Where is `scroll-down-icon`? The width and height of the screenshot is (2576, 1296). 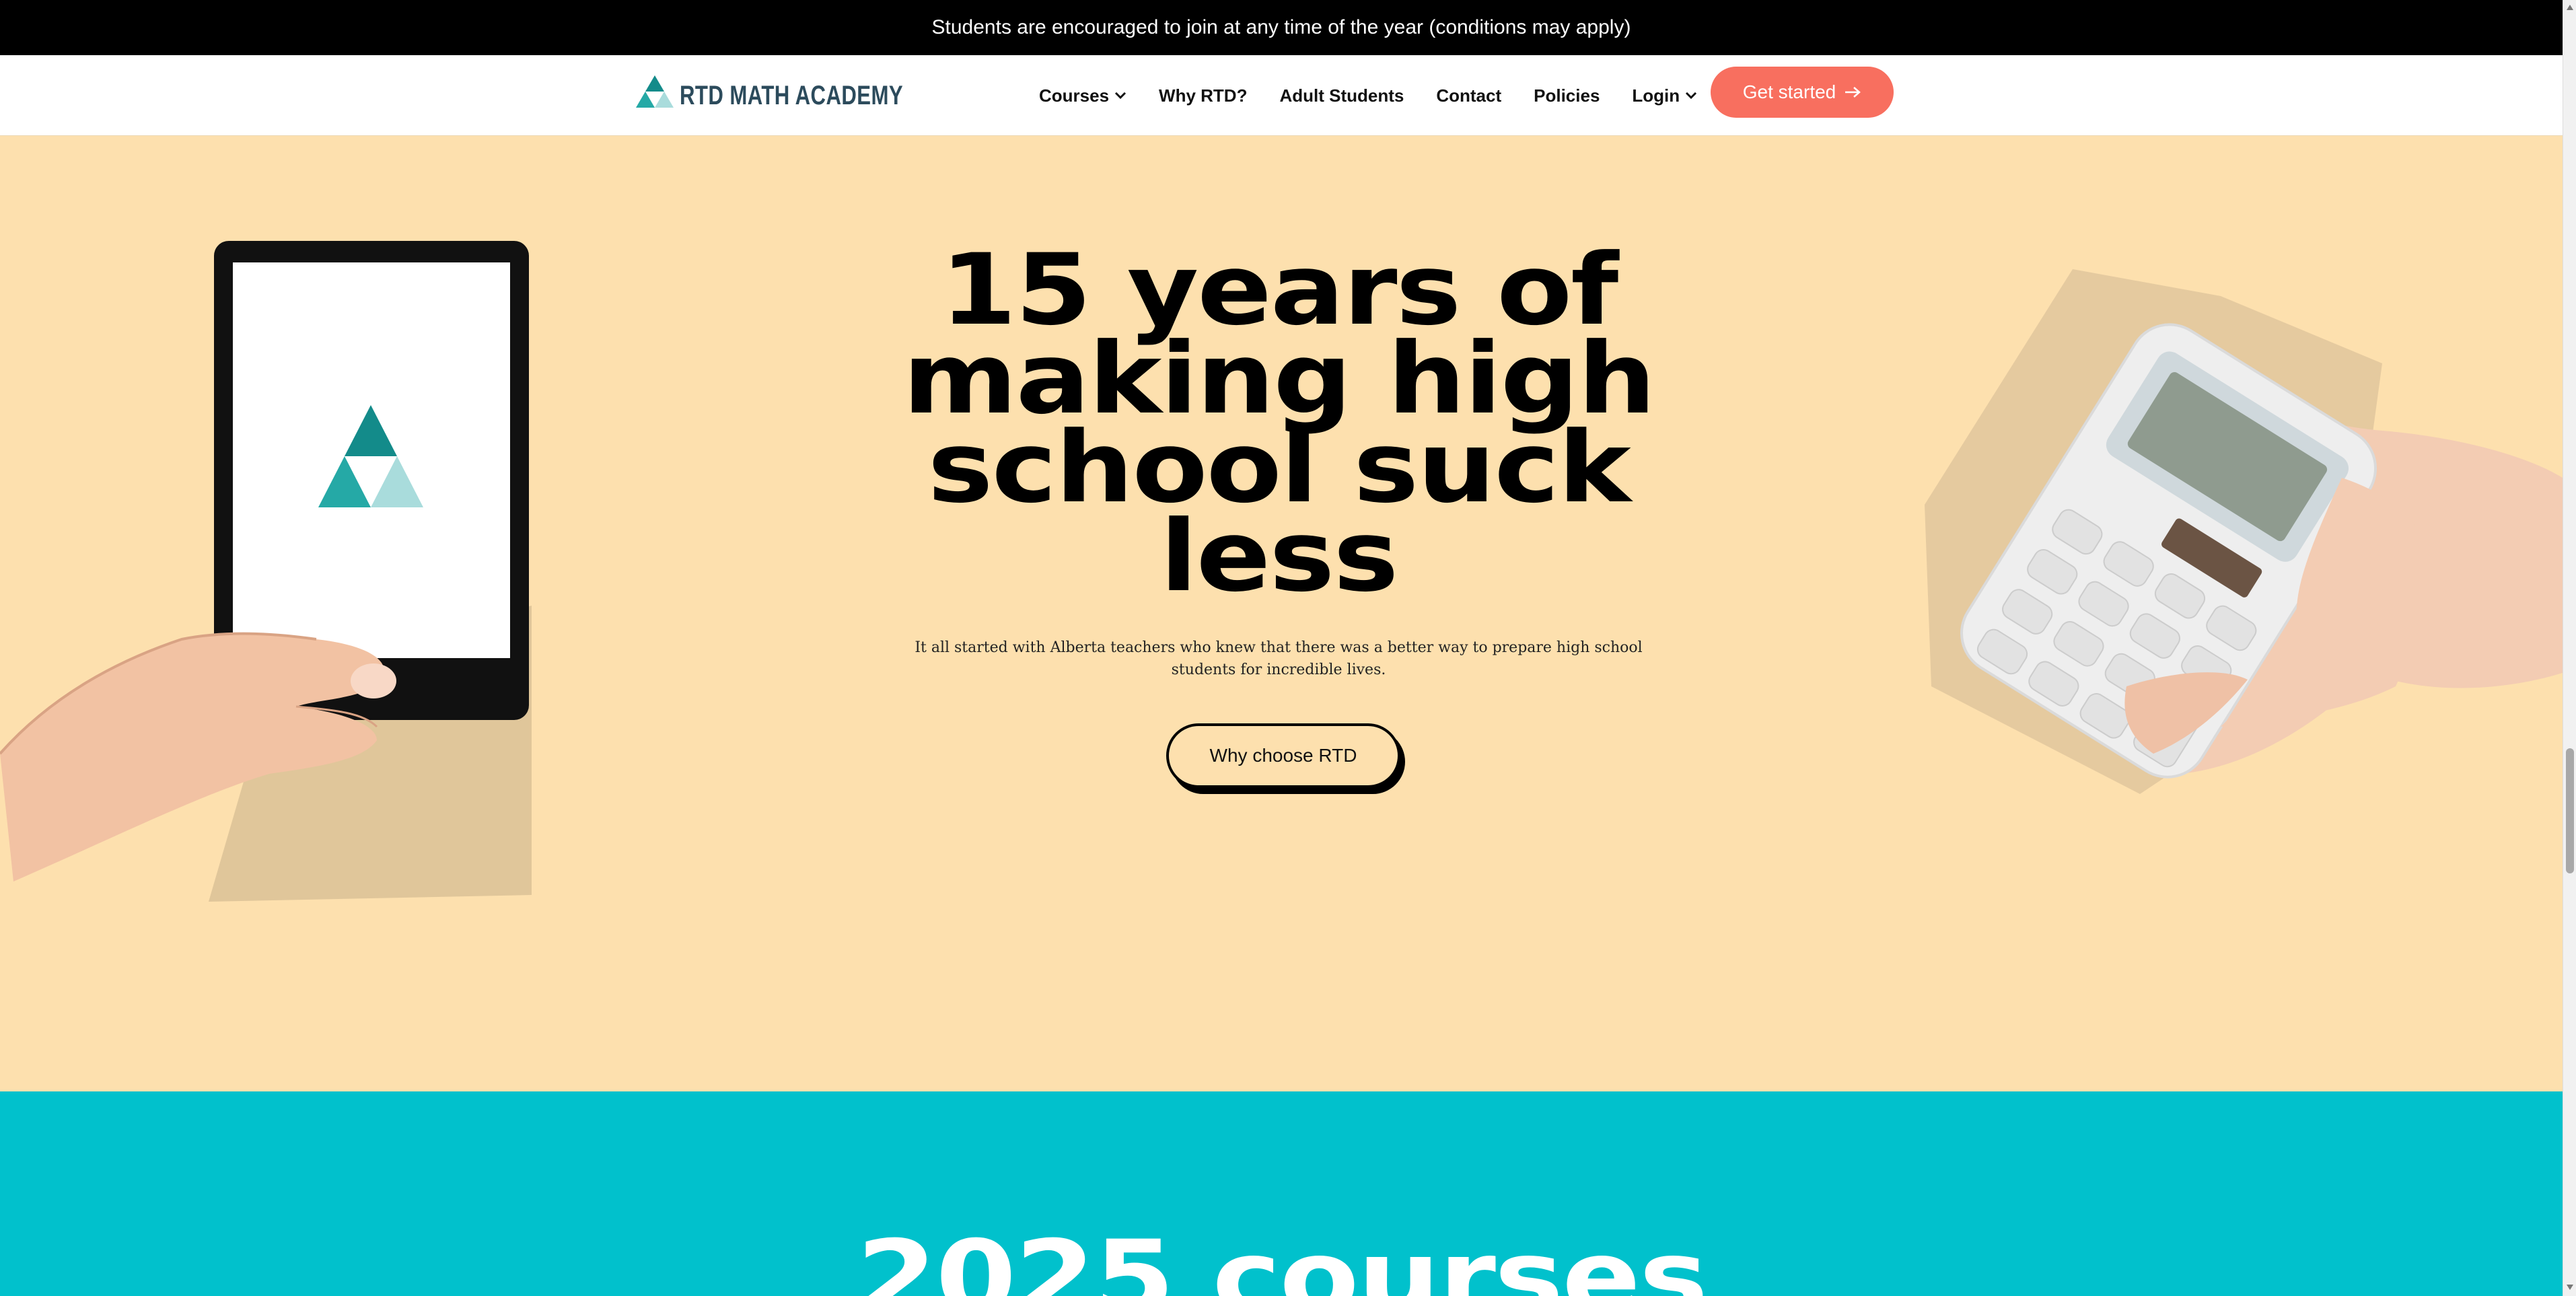 scroll-down-icon is located at coordinates (2570, 1287).